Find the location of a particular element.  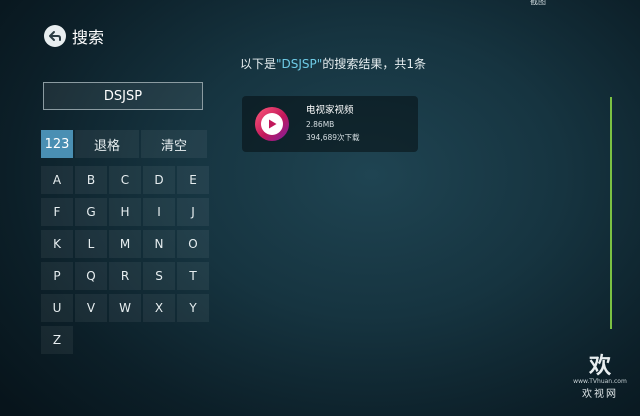

key-u: U is located at coordinates (57, 308).